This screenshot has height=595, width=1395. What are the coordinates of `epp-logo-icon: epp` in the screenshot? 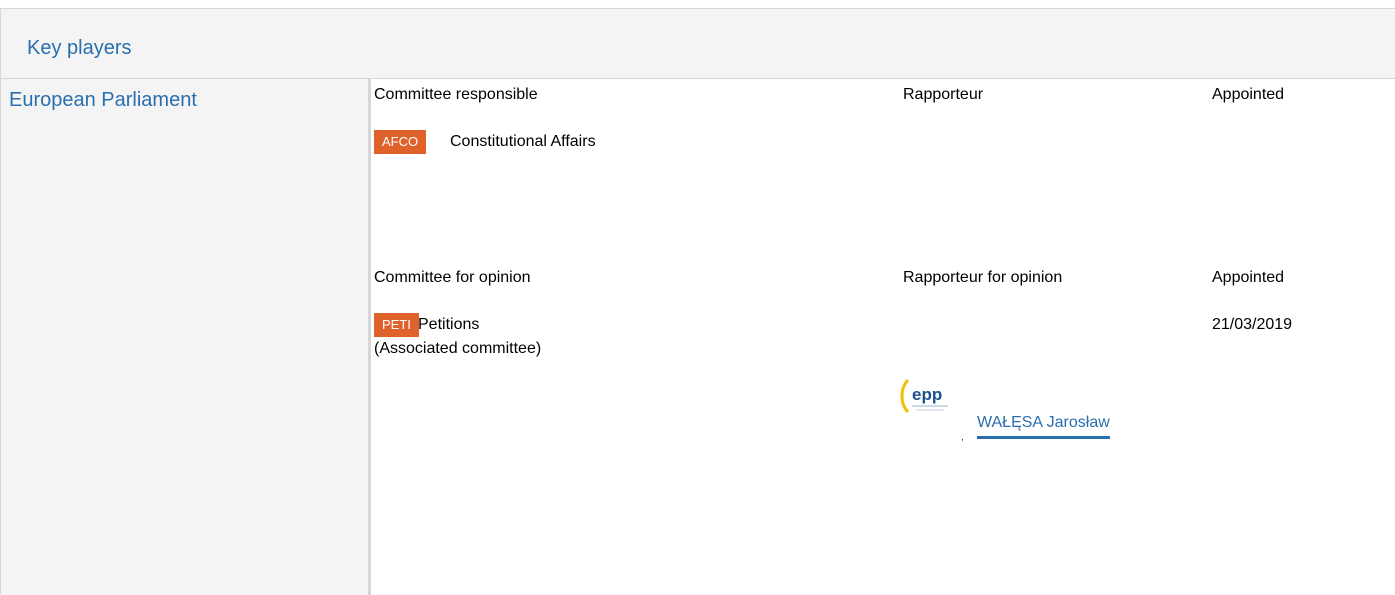 It's located at (924, 396).